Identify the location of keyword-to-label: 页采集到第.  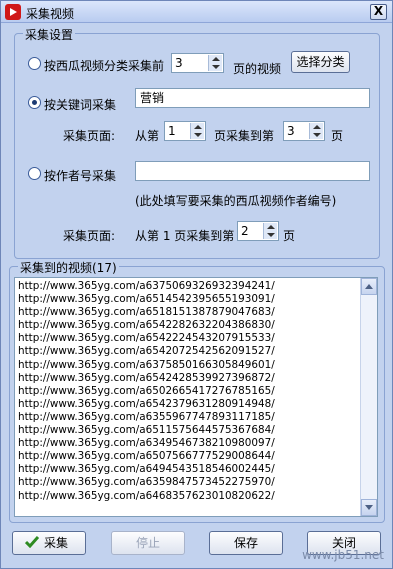
(244, 136).